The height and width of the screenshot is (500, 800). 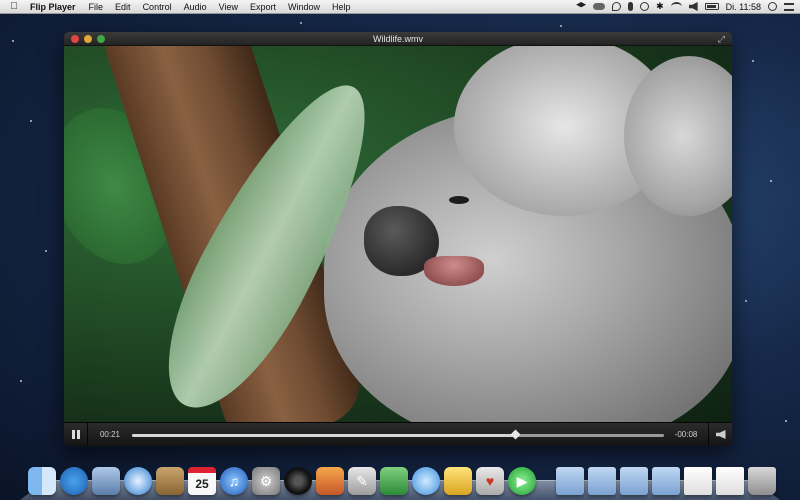 What do you see at coordinates (263, 7) in the screenshot?
I see `menu-export: Export` at bounding box center [263, 7].